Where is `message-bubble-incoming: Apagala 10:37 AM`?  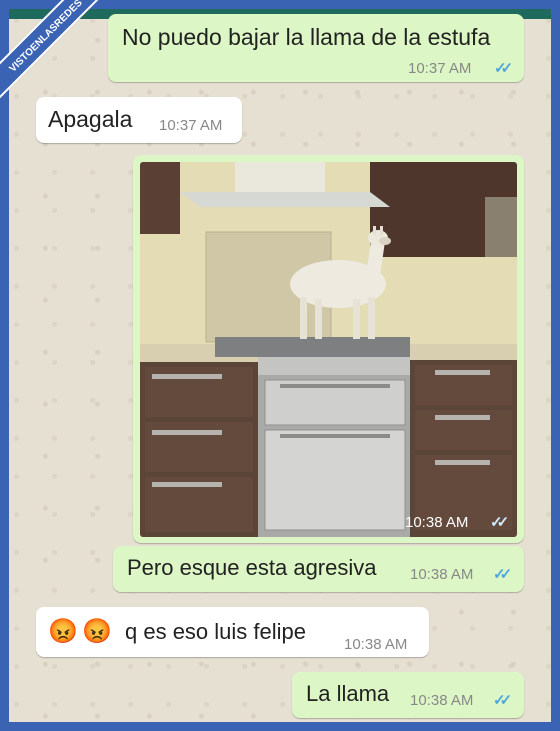
message-bubble-incoming: Apagala 10:37 AM is located at coordinates (139, 120).